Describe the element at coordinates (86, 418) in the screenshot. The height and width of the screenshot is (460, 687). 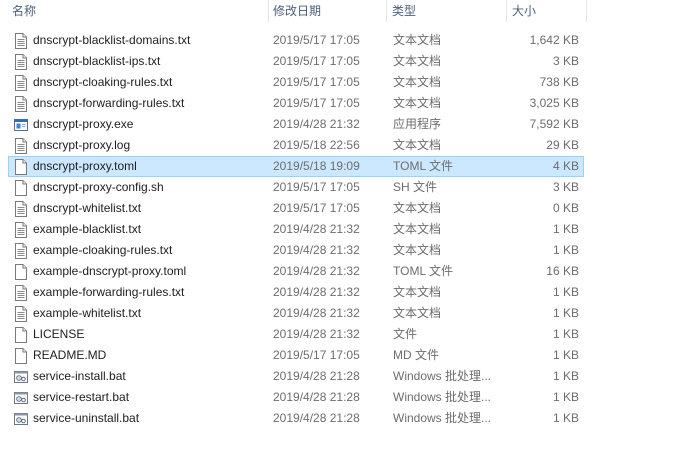
I see `file-name: service-uninstall.bat` at that location.